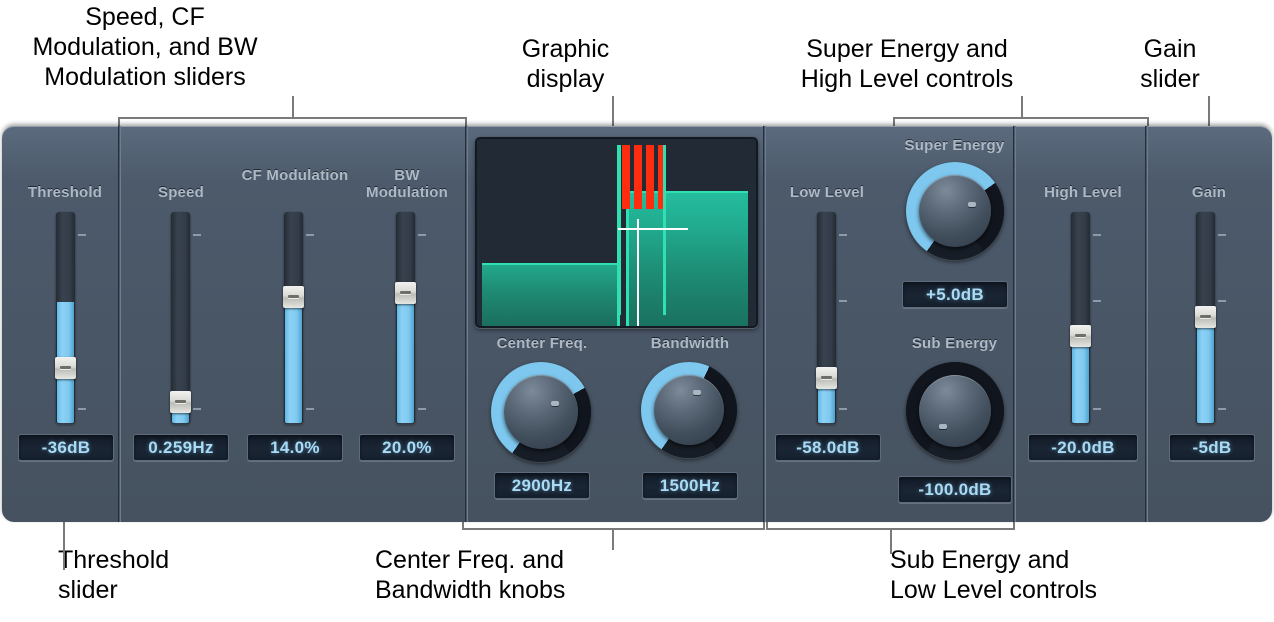 This screenshot has height=622, width=1274. Describe the element at coordinates (955, 489) in the screenshot. I see `sub-energy-value: -100.0dB` at that location.